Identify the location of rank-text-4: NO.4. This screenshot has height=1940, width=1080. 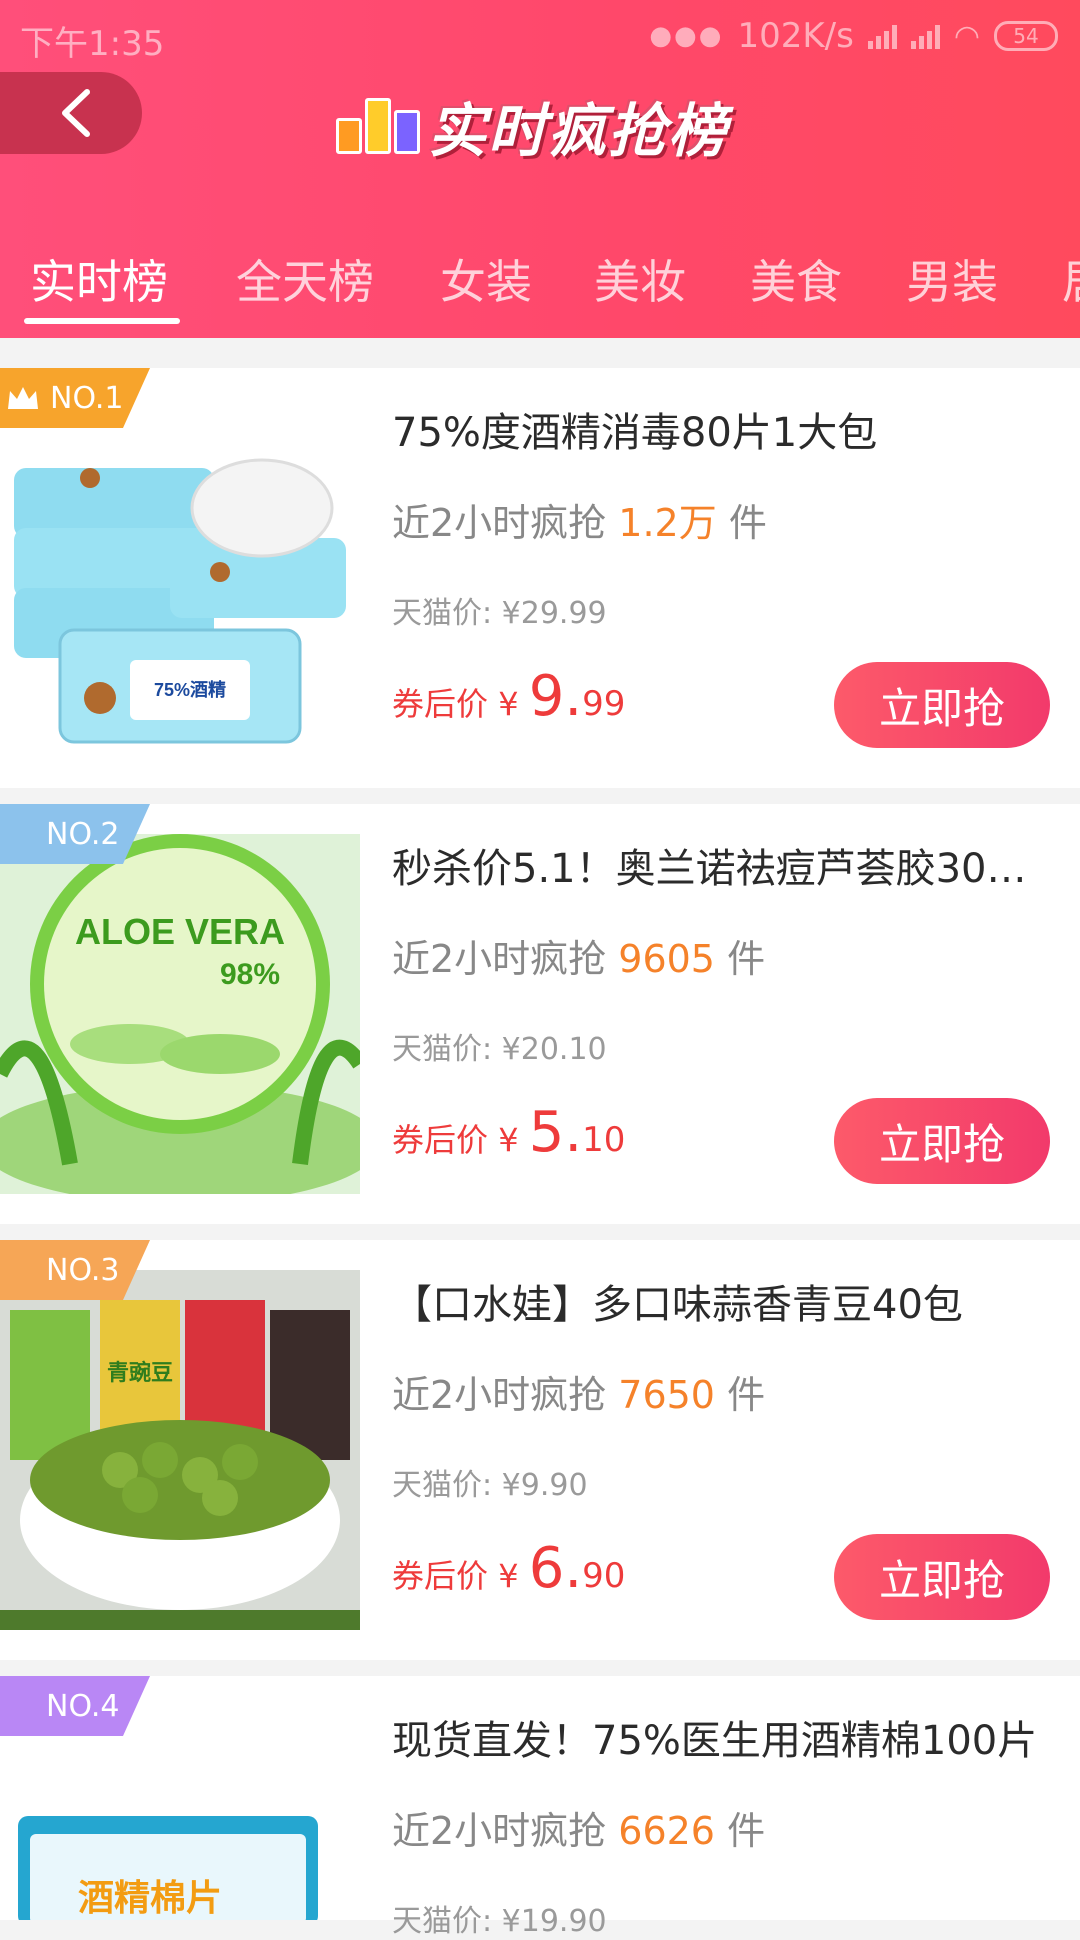
(83, 1706).